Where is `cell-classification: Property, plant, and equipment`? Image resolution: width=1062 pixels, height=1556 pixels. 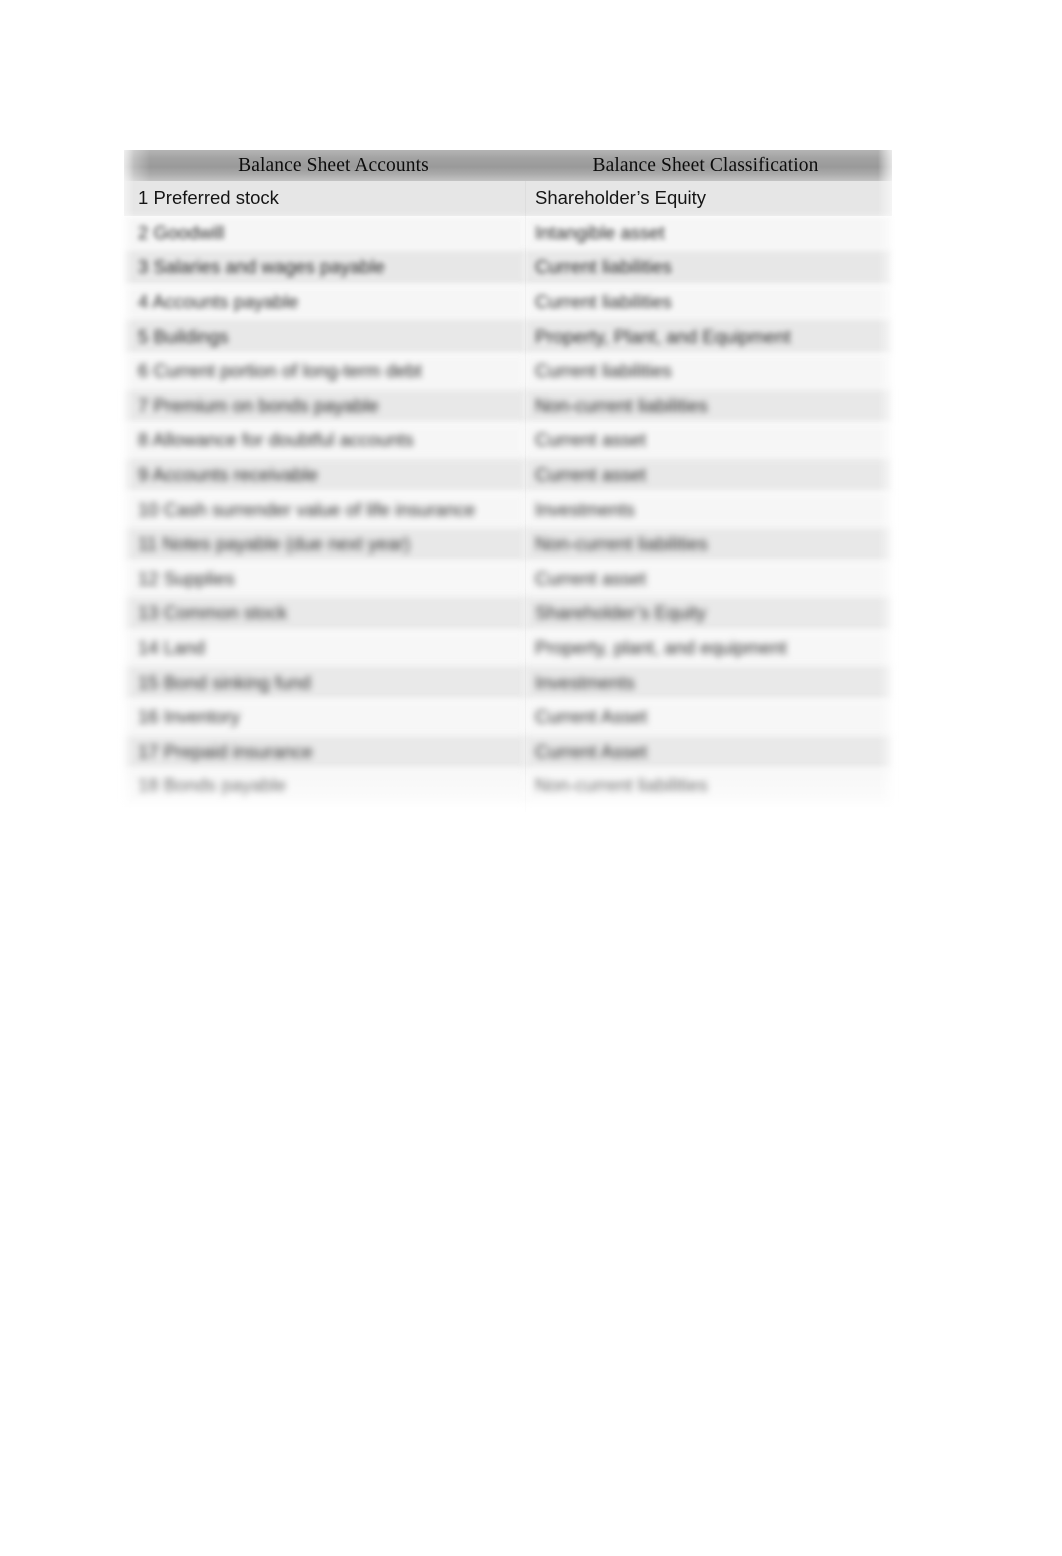
cell-classification: Property, plant, and equipment is located at coordinates (708, 648).